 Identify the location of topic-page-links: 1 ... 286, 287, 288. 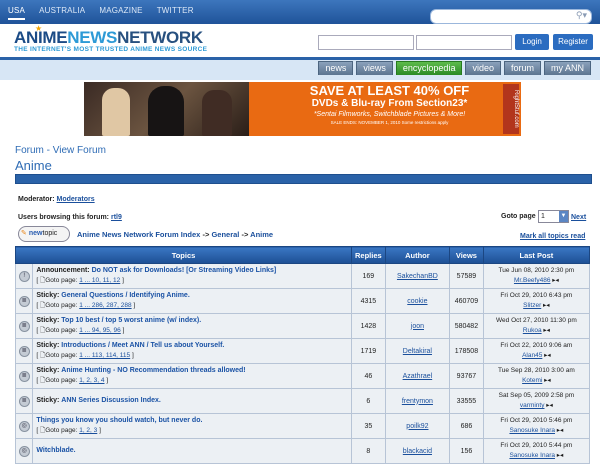
(105, 305).